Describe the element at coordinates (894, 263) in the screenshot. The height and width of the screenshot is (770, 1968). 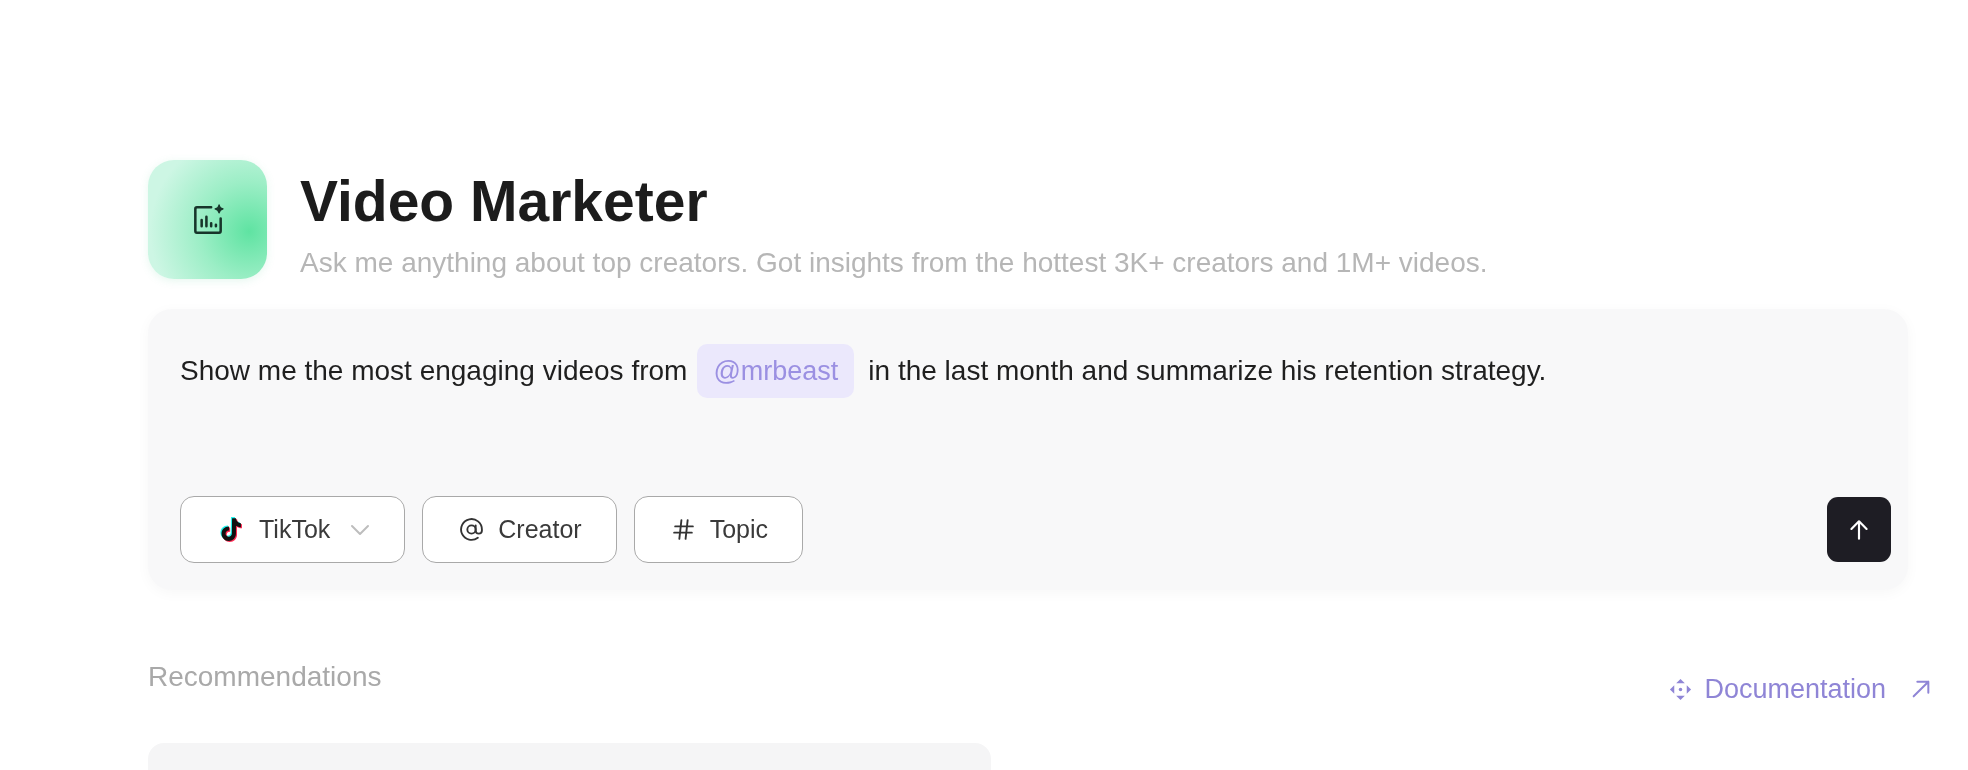
I see `assistant-subtitle: Ask me anything about top creators. Got insights from the hottest 3K+ creators and 1M+ videos.` at that location.